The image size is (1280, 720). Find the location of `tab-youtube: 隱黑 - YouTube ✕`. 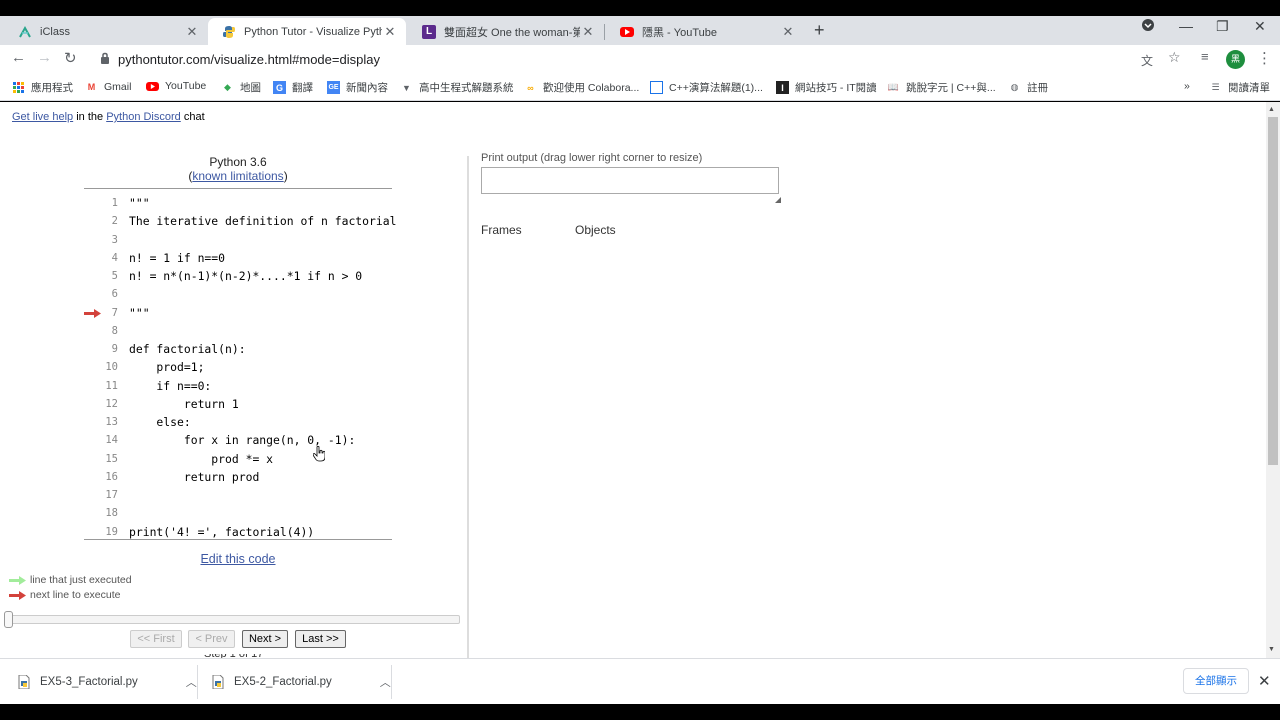

tab-youtube: 隱黑 - YouTube ✕ is located at coordinates (705, 31).